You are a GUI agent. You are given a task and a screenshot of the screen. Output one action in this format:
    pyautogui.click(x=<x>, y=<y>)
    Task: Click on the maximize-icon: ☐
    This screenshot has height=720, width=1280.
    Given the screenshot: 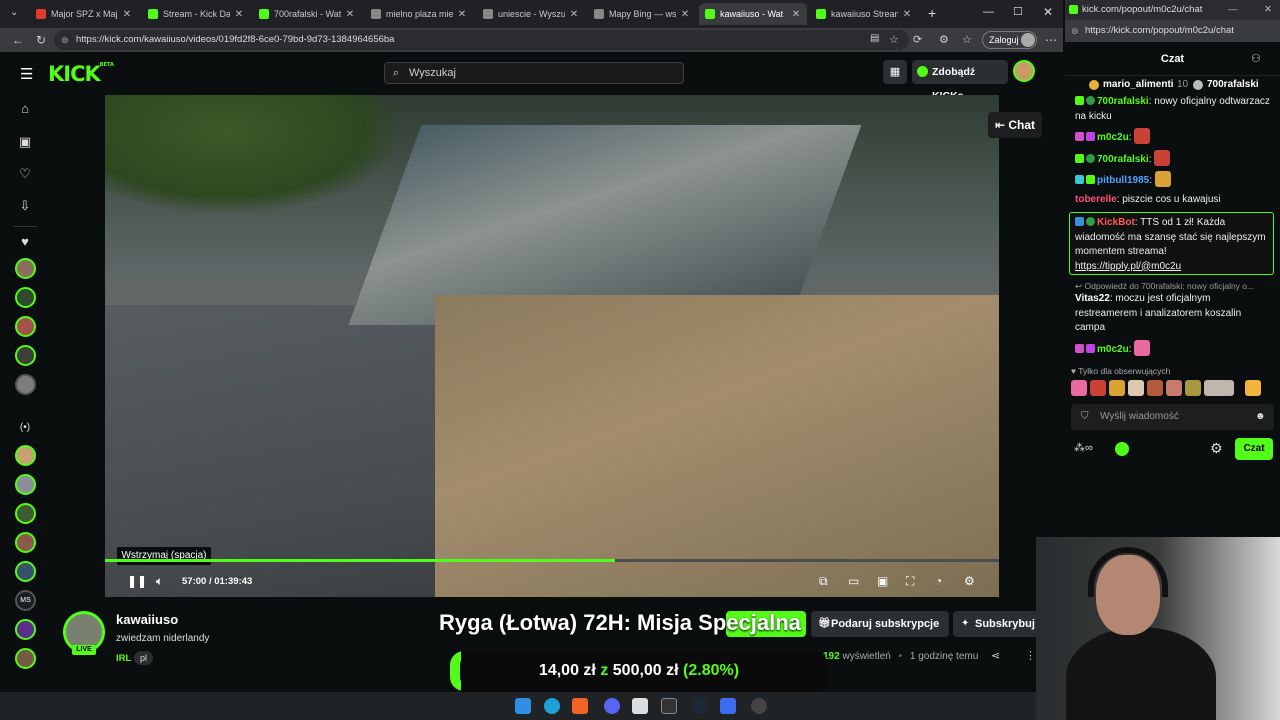 What is the action you would take?
    pyautogui.click(x=1018, y=11)
    